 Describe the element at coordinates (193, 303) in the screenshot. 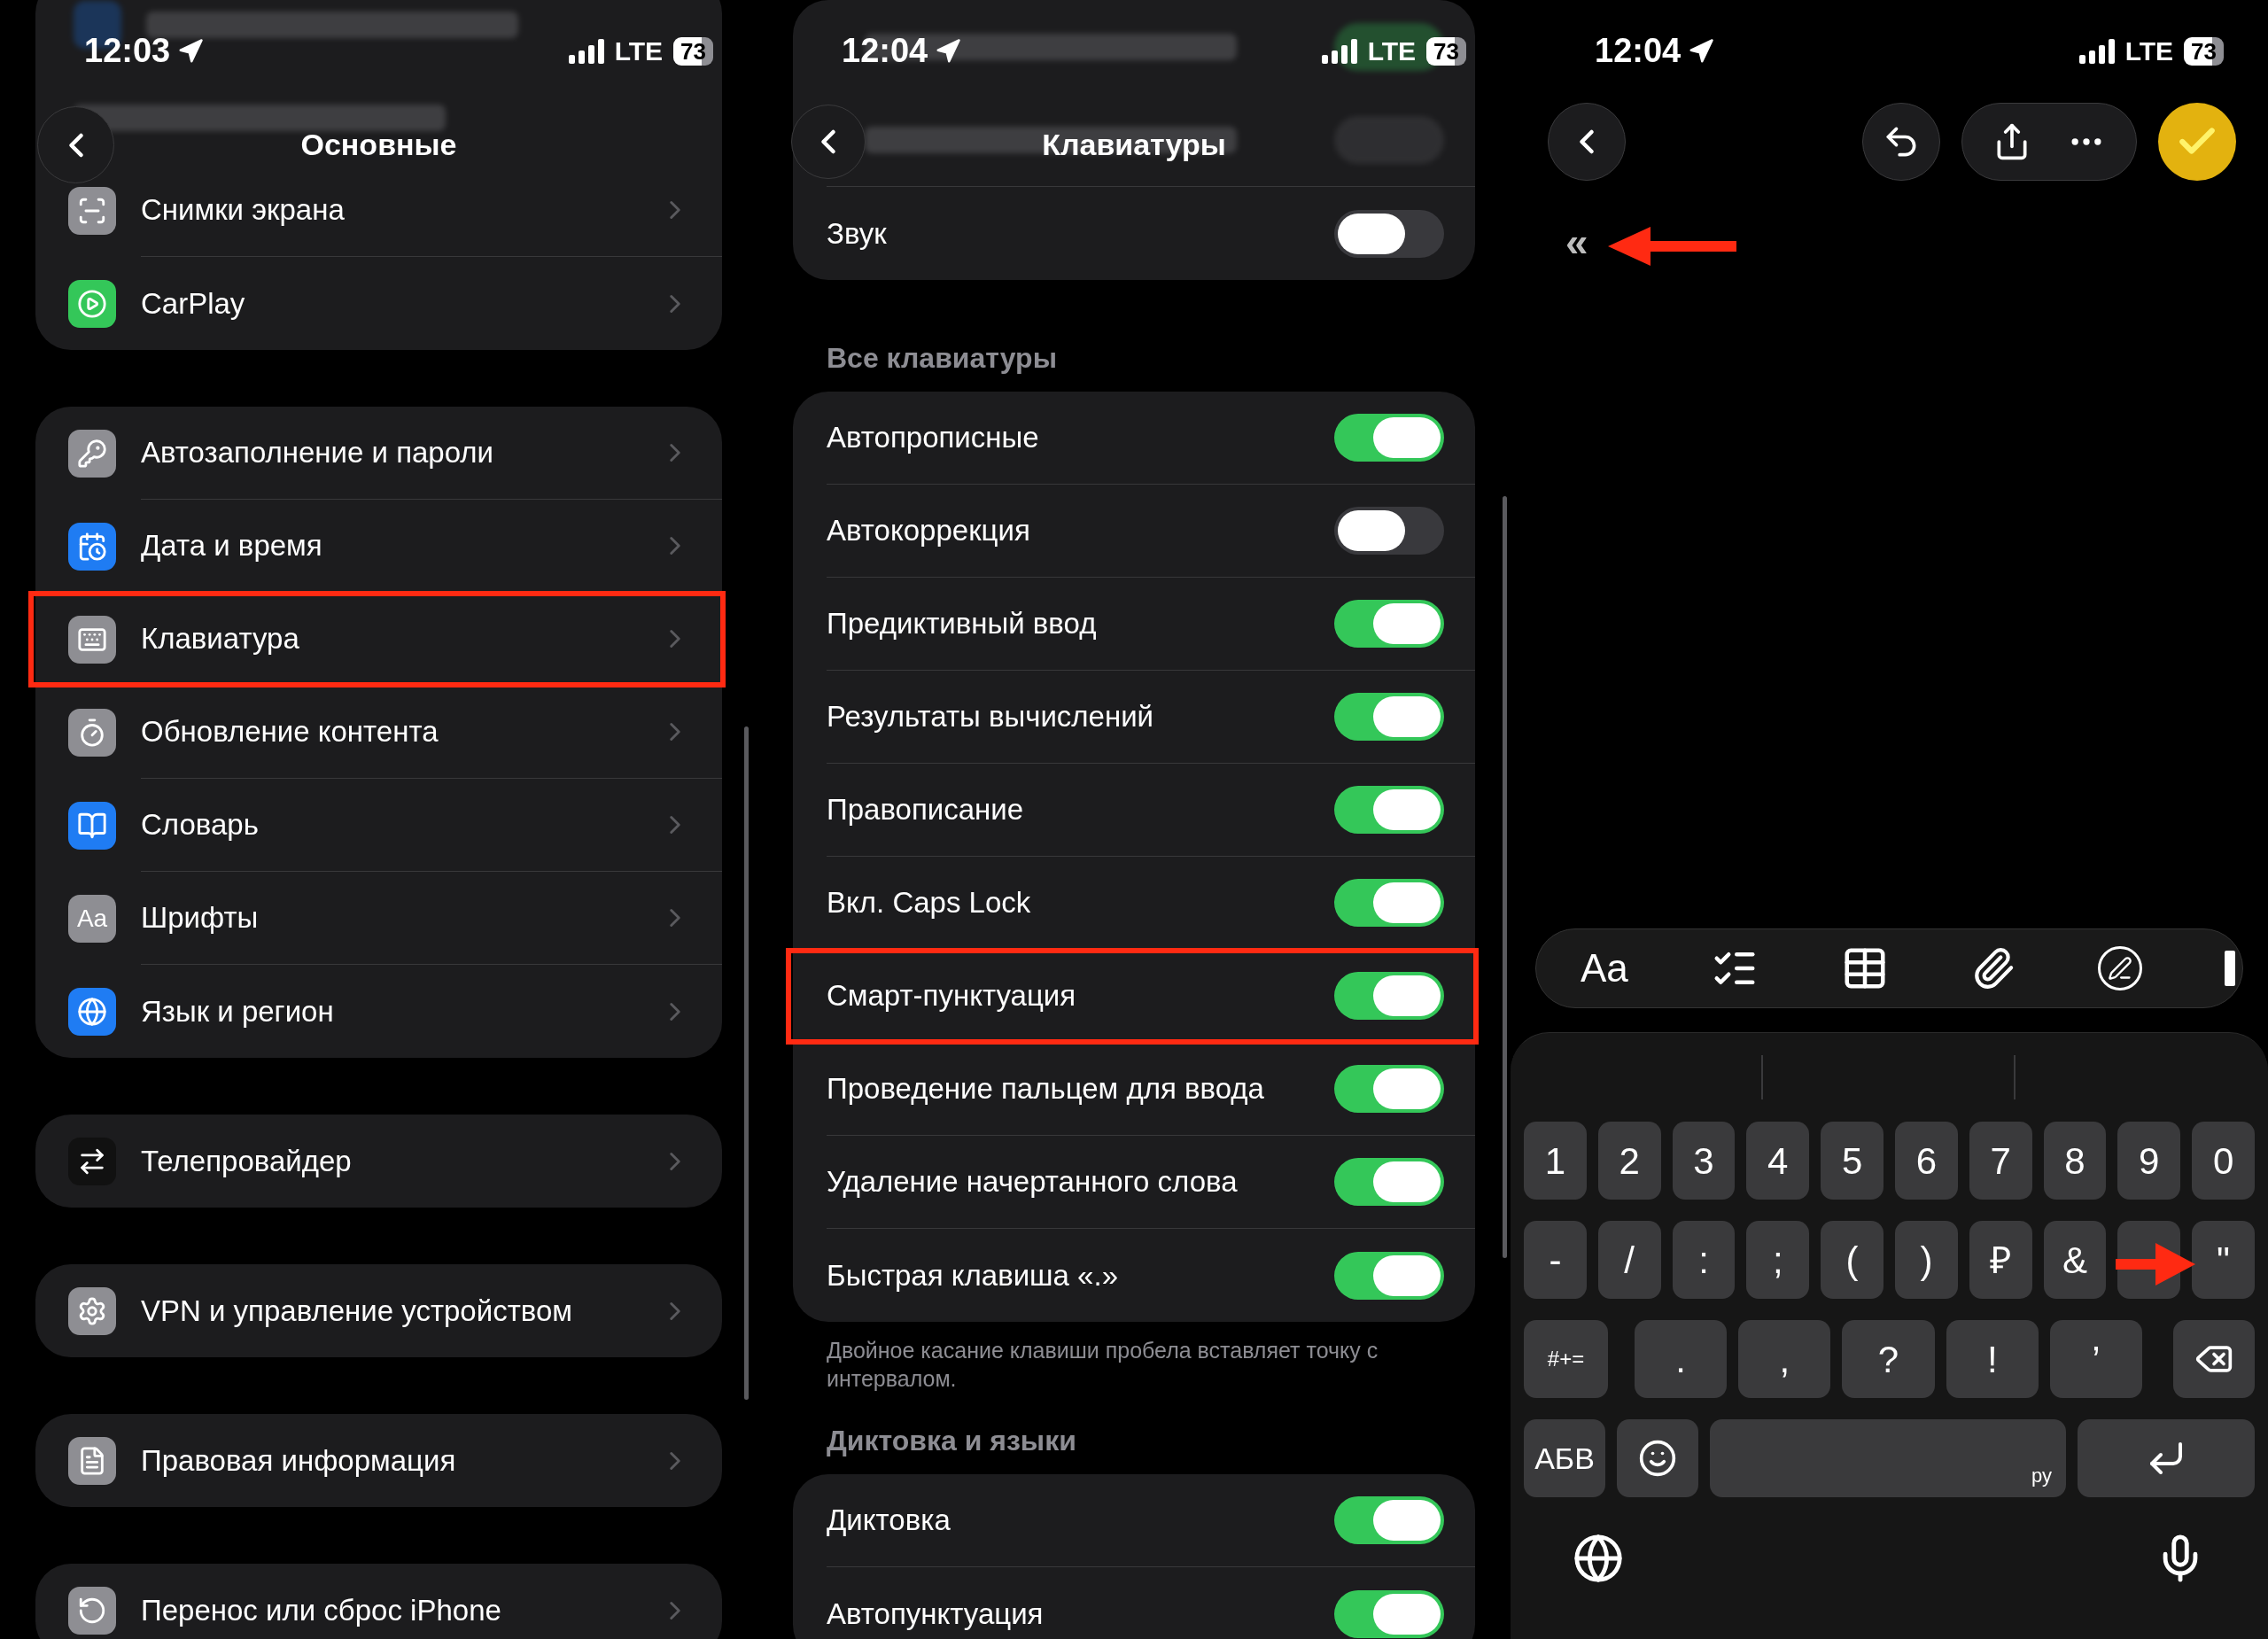

I see `row-label: CarPlay` at that location.